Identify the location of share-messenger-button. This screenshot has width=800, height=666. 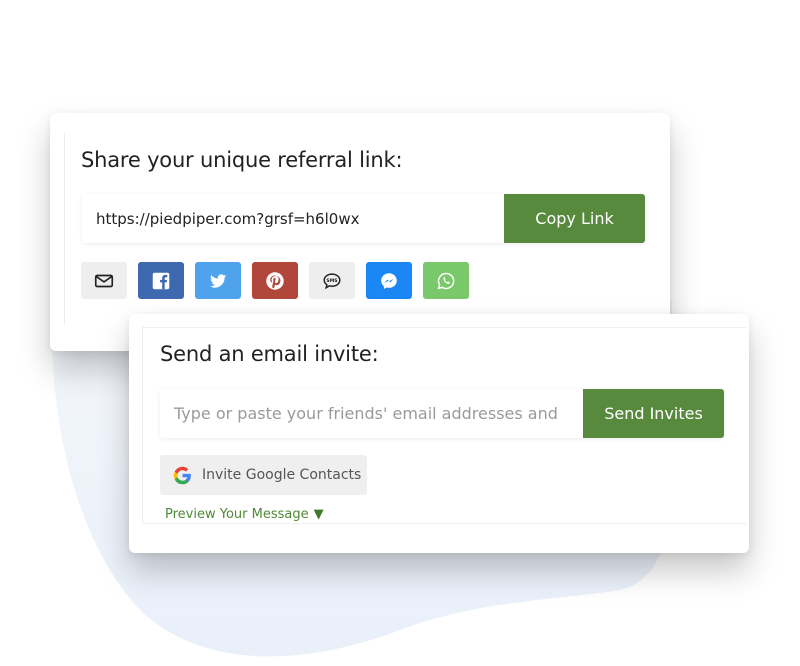
(389, 280).